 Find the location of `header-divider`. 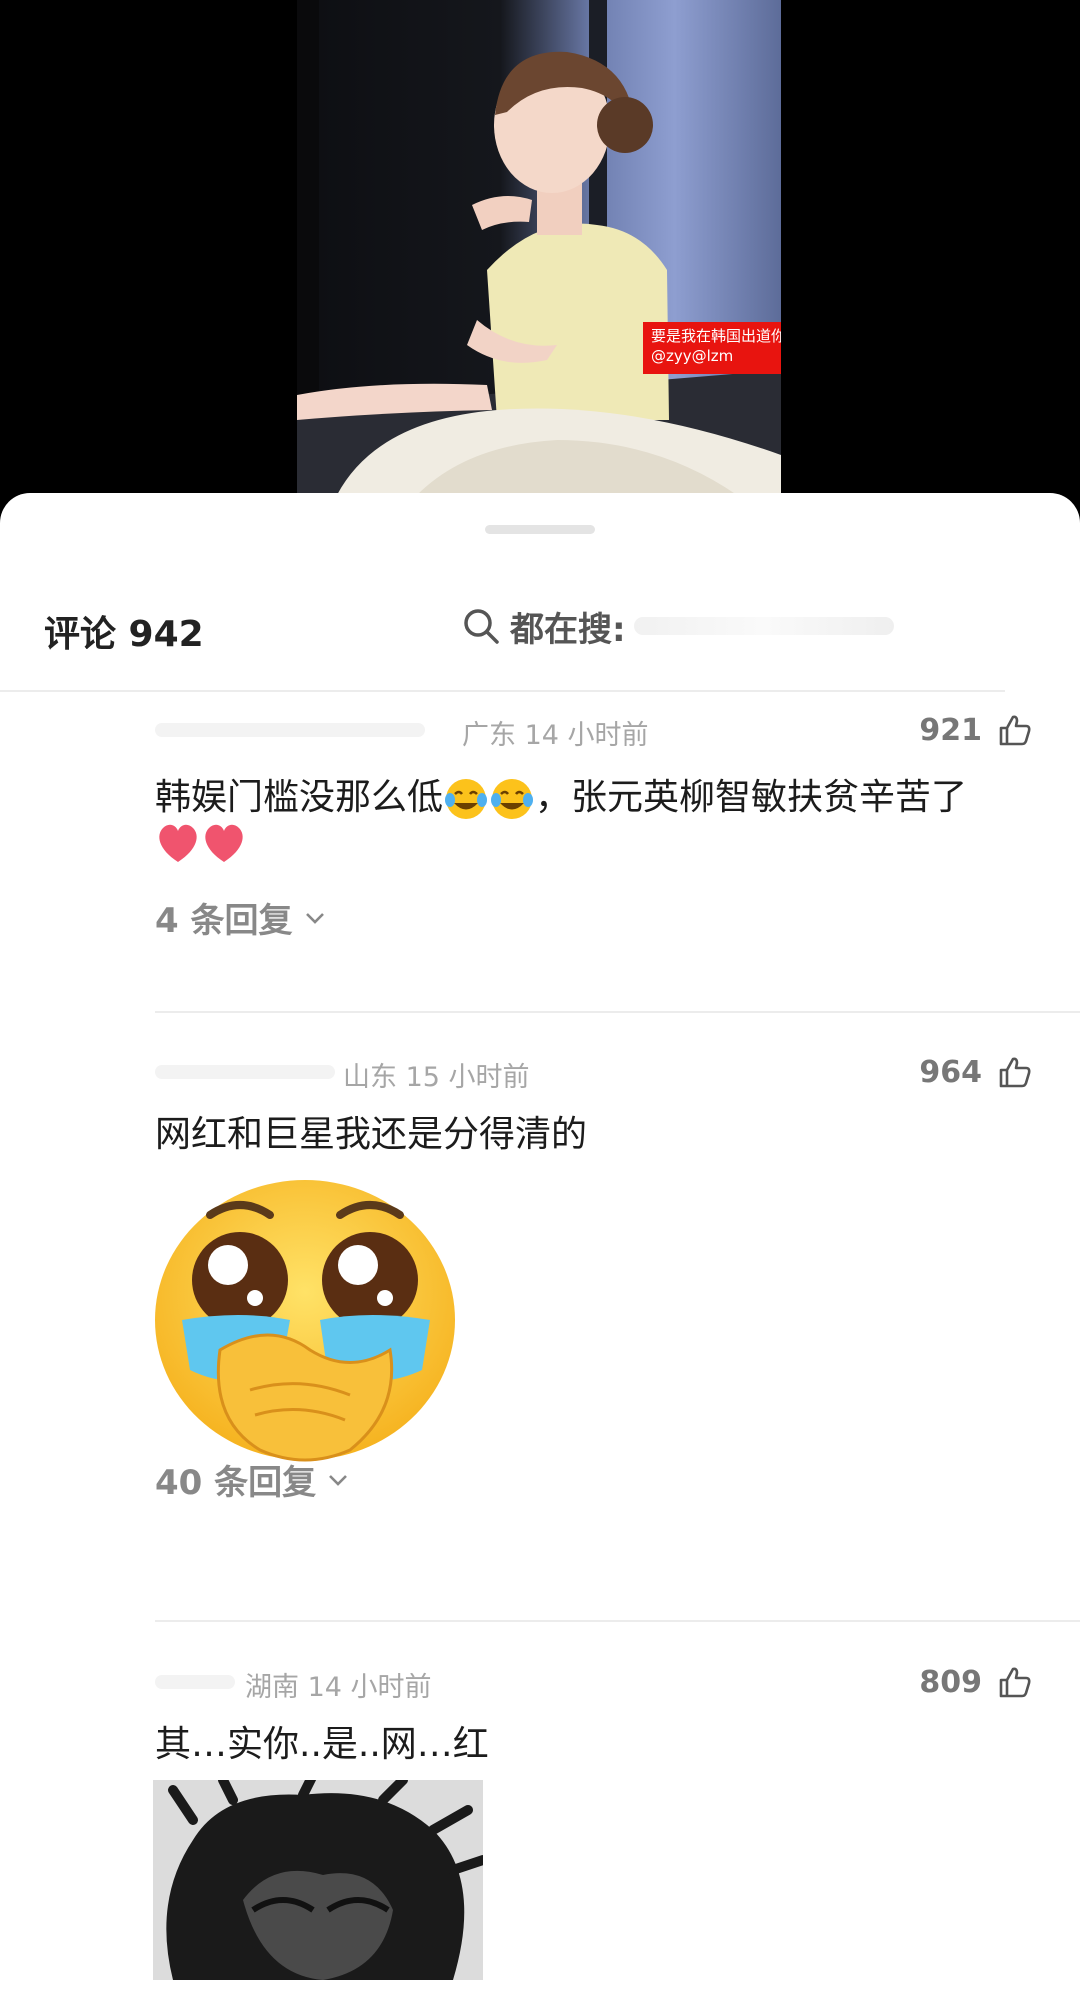

header-divider is located at coordinates (502, 691).